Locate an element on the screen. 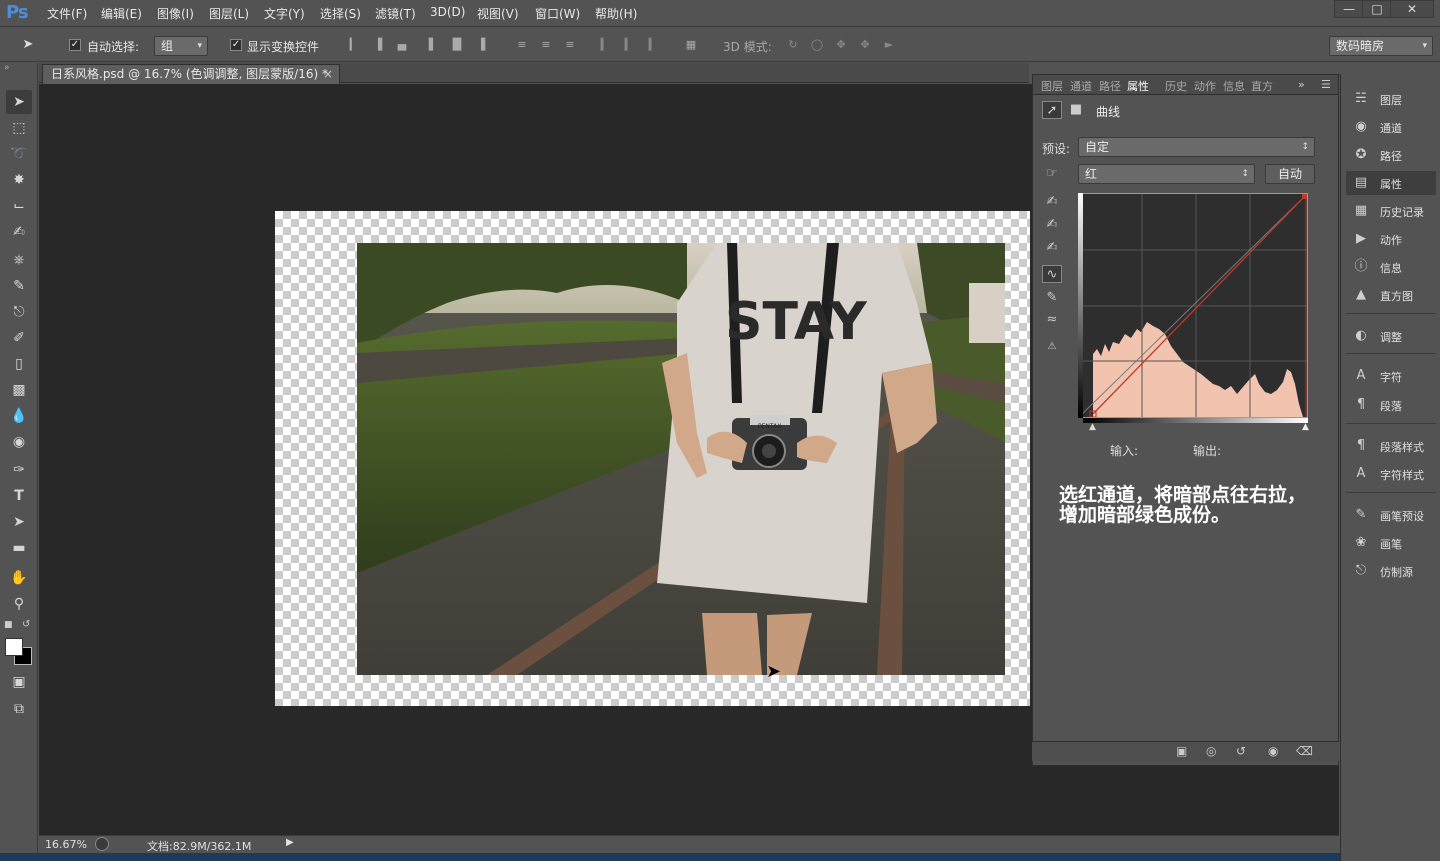 Image resolution: width=1440 pixels, height=861 pixels. reset-icon: ↺ is located at coordinates (1241, 751).